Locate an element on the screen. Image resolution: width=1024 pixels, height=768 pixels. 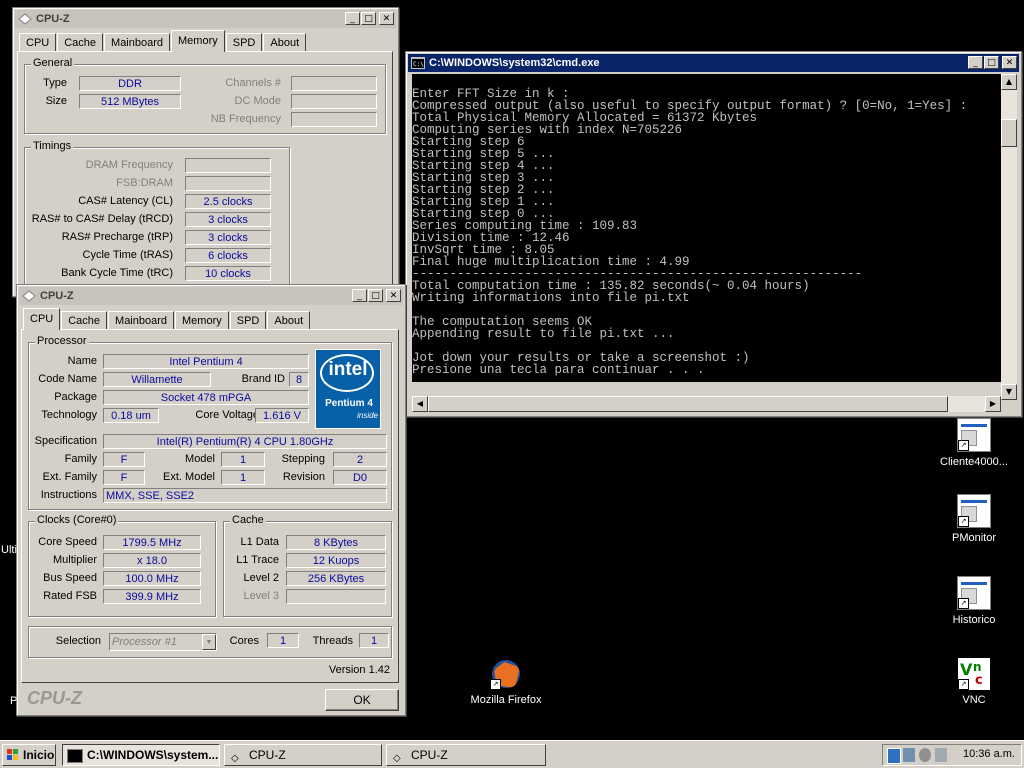
app-shortcut-icon: ↗ is located at coordinates (974, 435).